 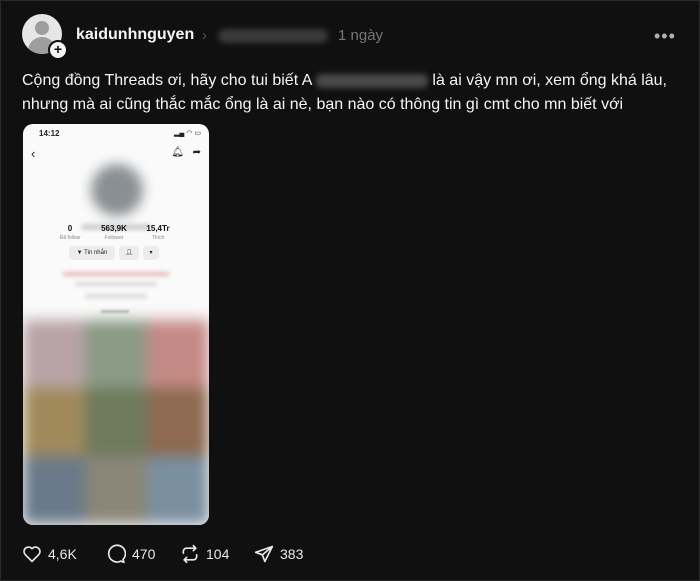 What do you see at coordinates (361, 35) in the screenshot?
I see `post-timestamp: 1 ngày` at bounding box center [361, 35].